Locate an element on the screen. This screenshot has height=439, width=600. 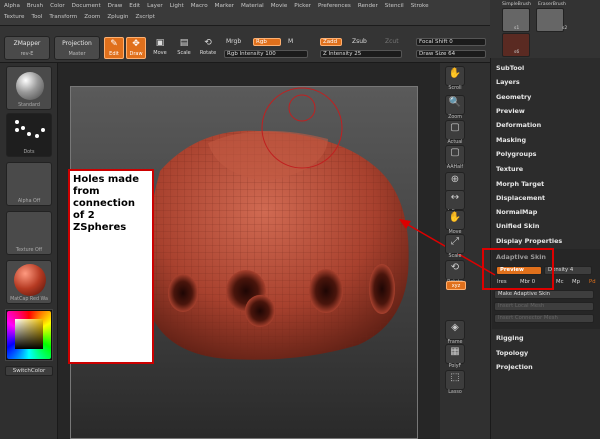
menu-item: Render is located at coordinates (368, 6).